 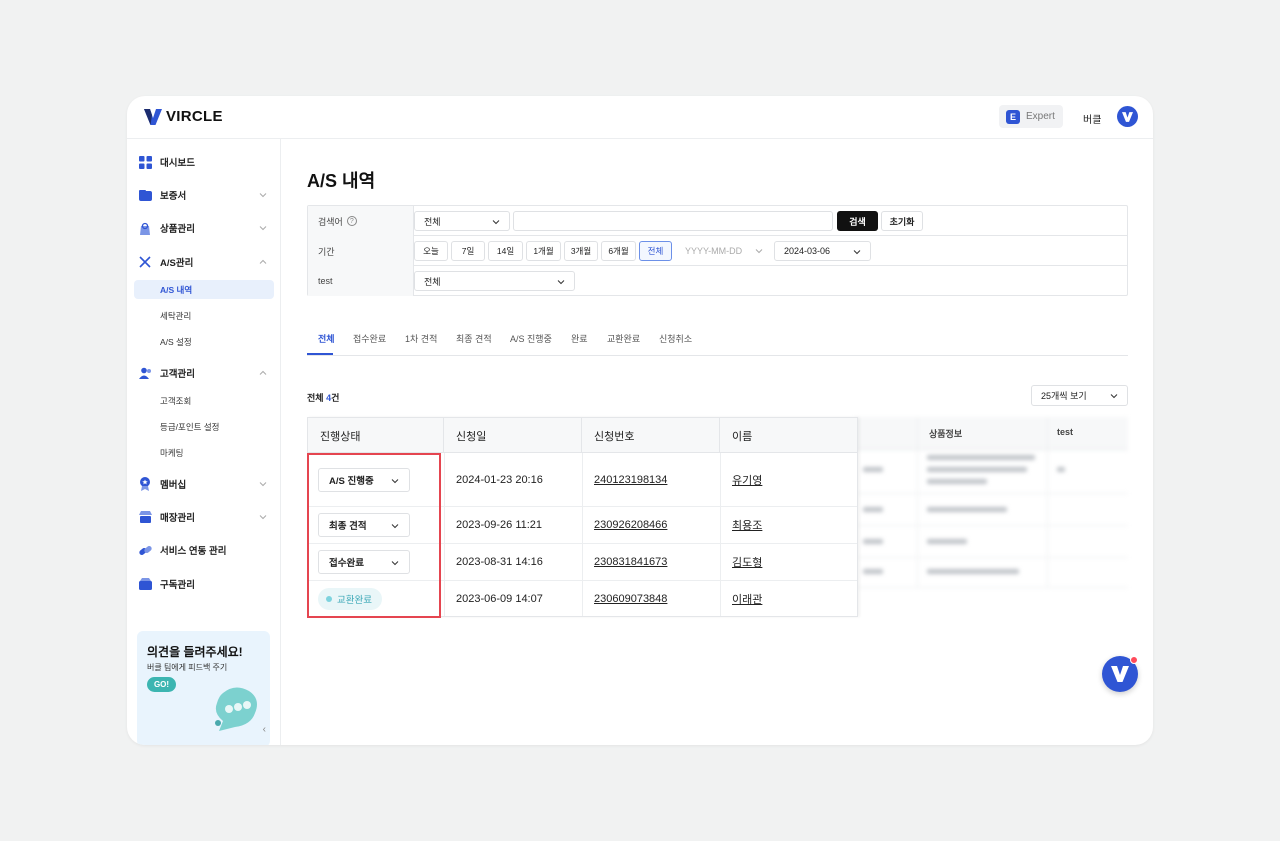 What do you see at coordinates (505, 251) in the screenshot?
I see `period-14d-button: 14일` at bounding box center [505, 251].